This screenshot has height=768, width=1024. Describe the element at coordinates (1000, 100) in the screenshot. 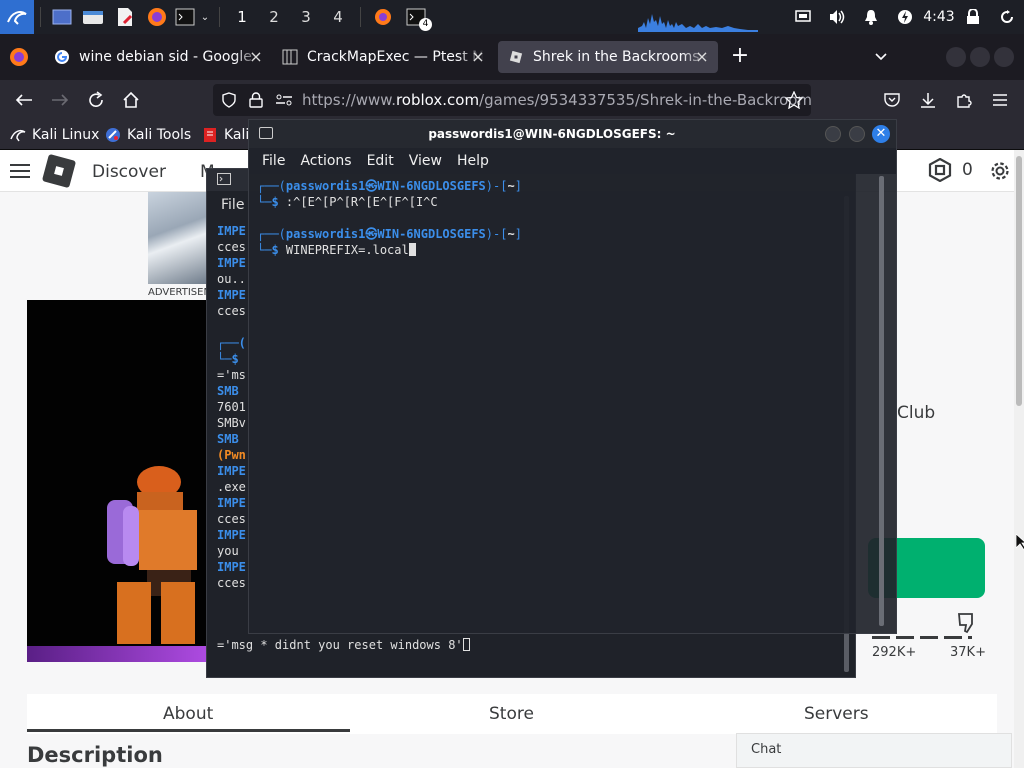

I see `hamburger-menu-icon` at that location.